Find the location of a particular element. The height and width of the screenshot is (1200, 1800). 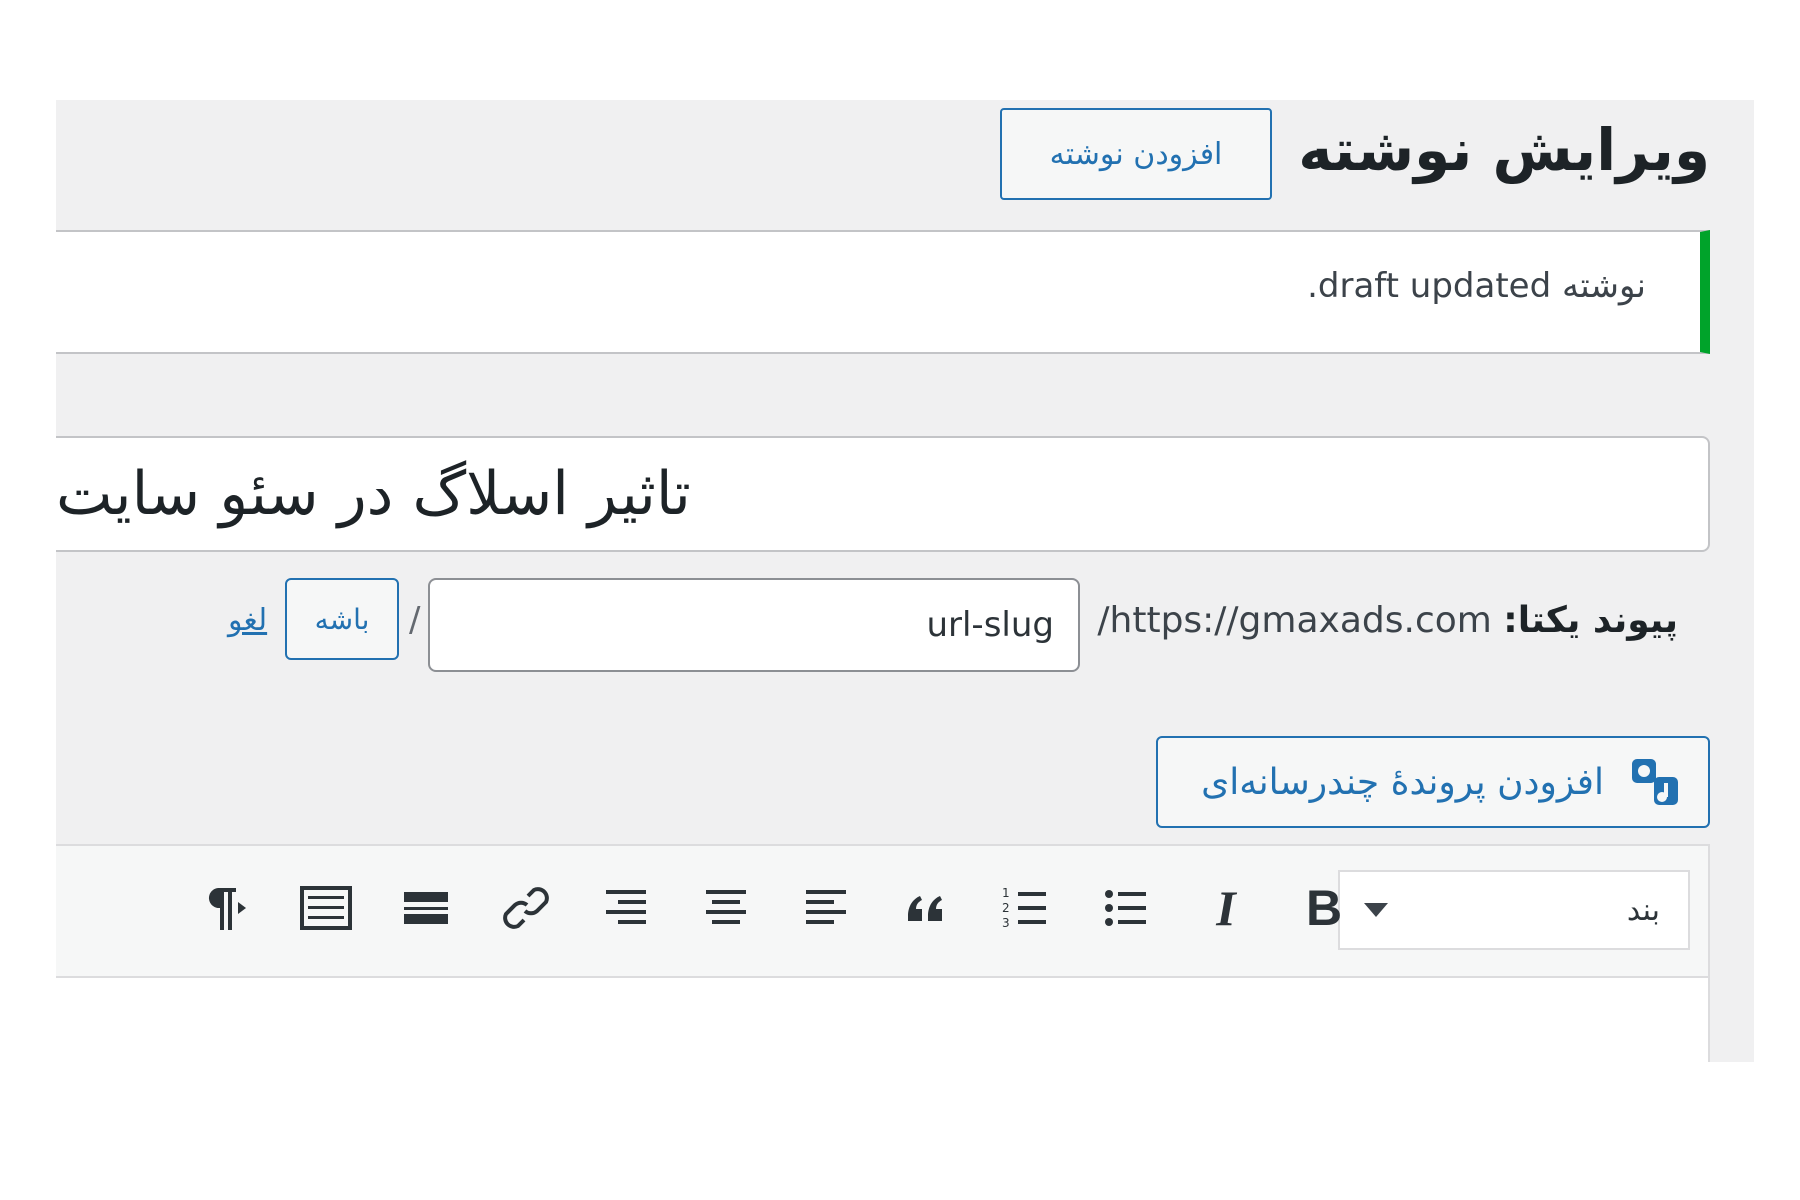

add-media-button: افزودن پروندهٔ چندرسانه‌ای is located at coordinates (1433, 782).